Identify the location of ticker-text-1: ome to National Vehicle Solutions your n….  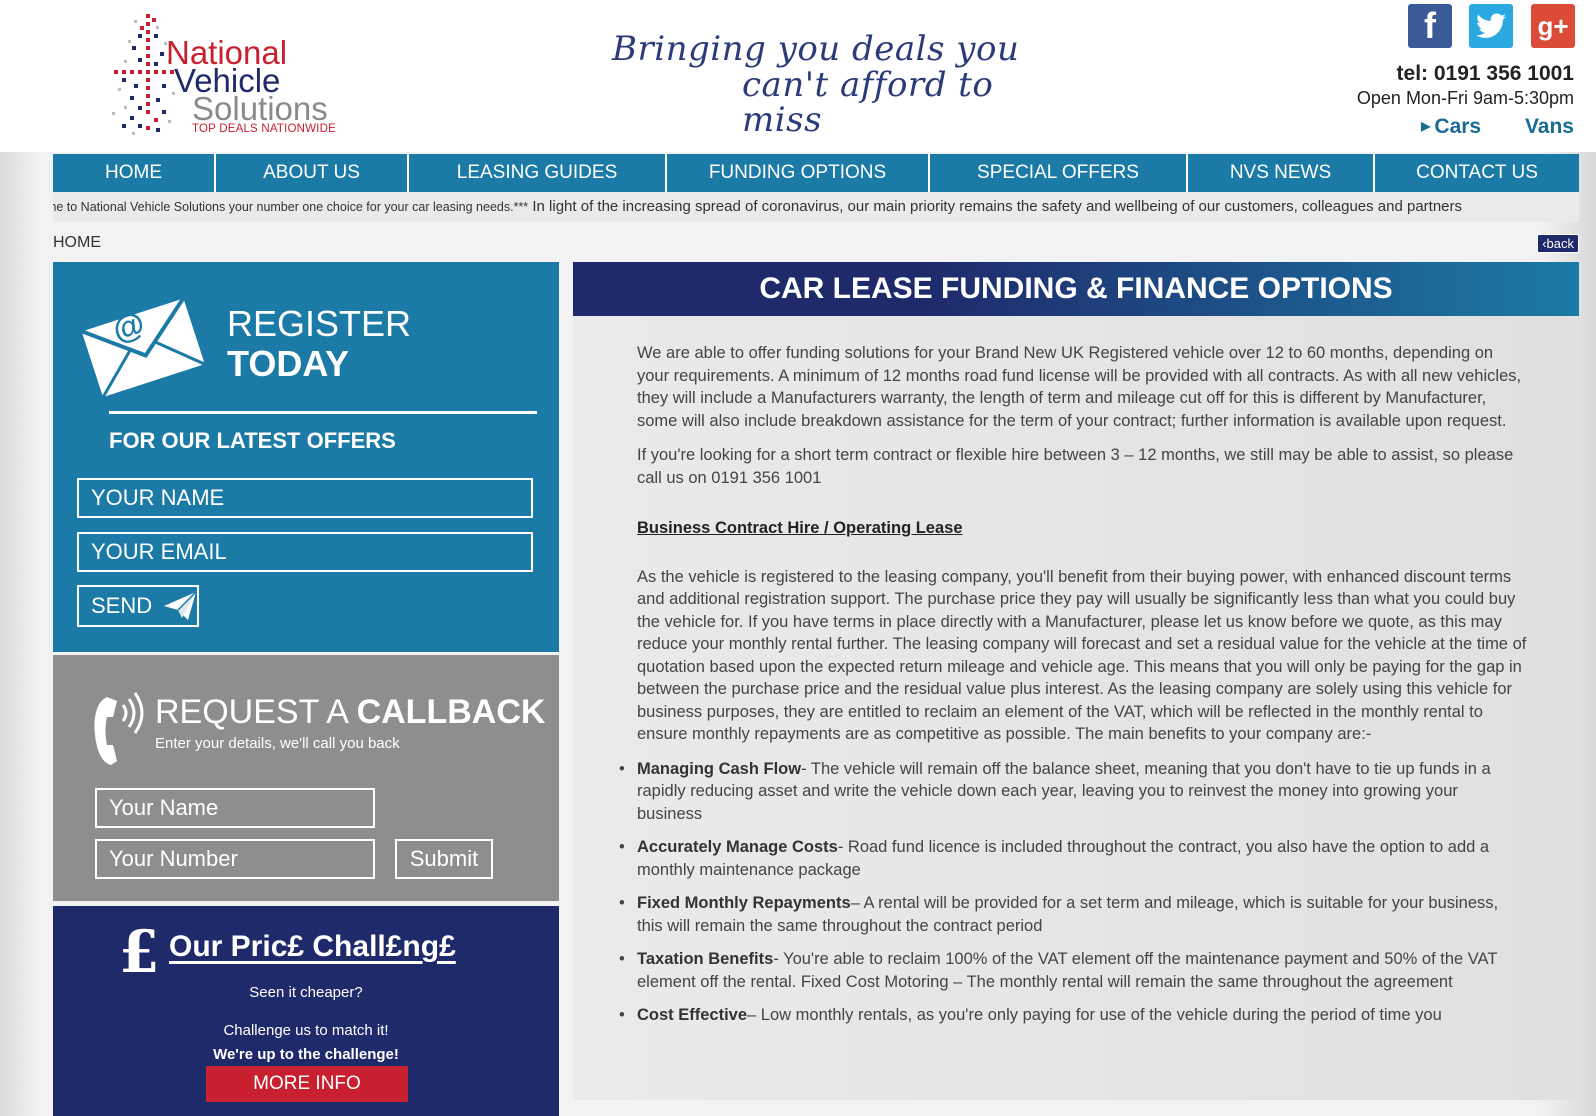
(291, 207).